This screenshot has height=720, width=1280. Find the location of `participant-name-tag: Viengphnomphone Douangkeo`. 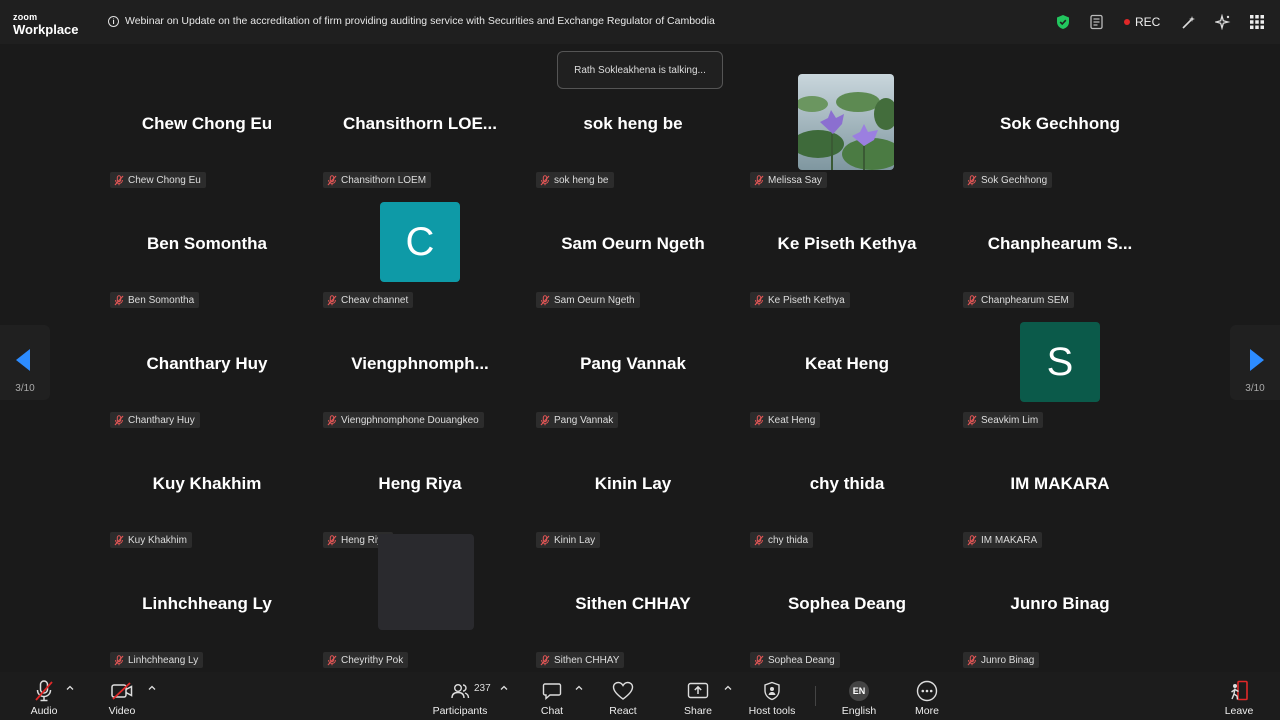

participant-name-tag: Viengphnomphone Douangkeo is located at coordinates (403, 420).